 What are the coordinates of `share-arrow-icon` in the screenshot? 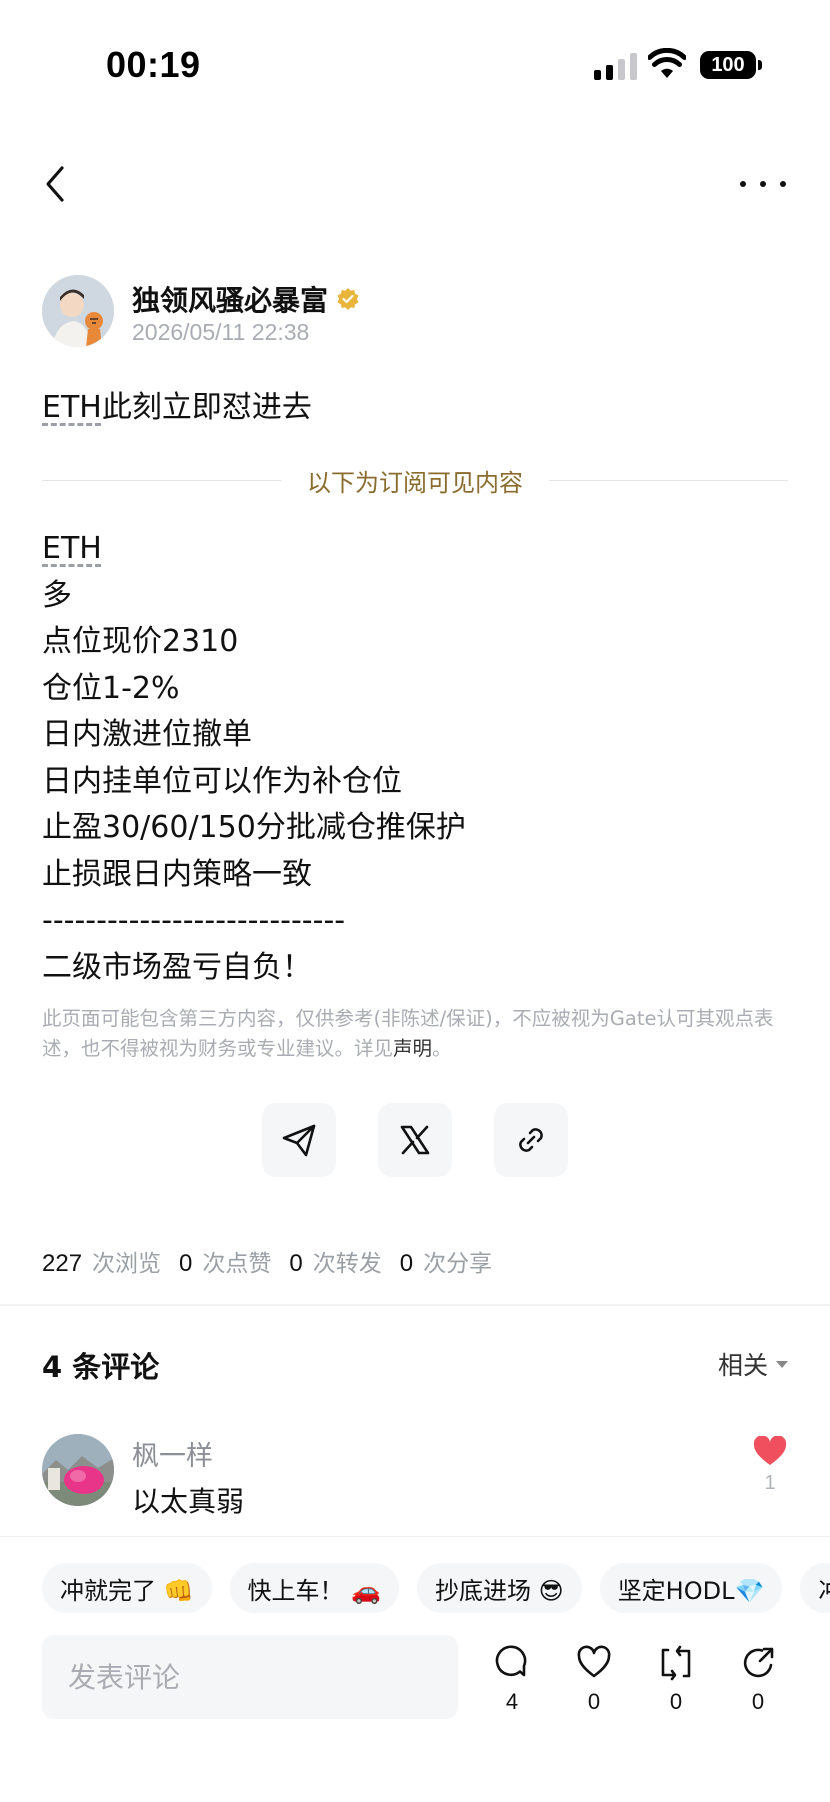 It's located at (758, 1662).